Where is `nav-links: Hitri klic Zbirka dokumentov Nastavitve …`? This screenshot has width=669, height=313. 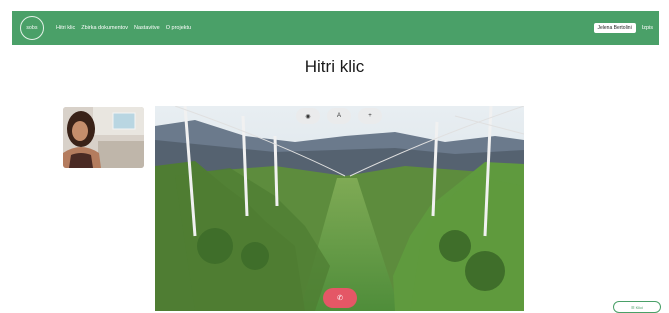 nav-links: Hitri klic Zbirka dokumentov Nastavitve … is located at coordinates (123, 28).